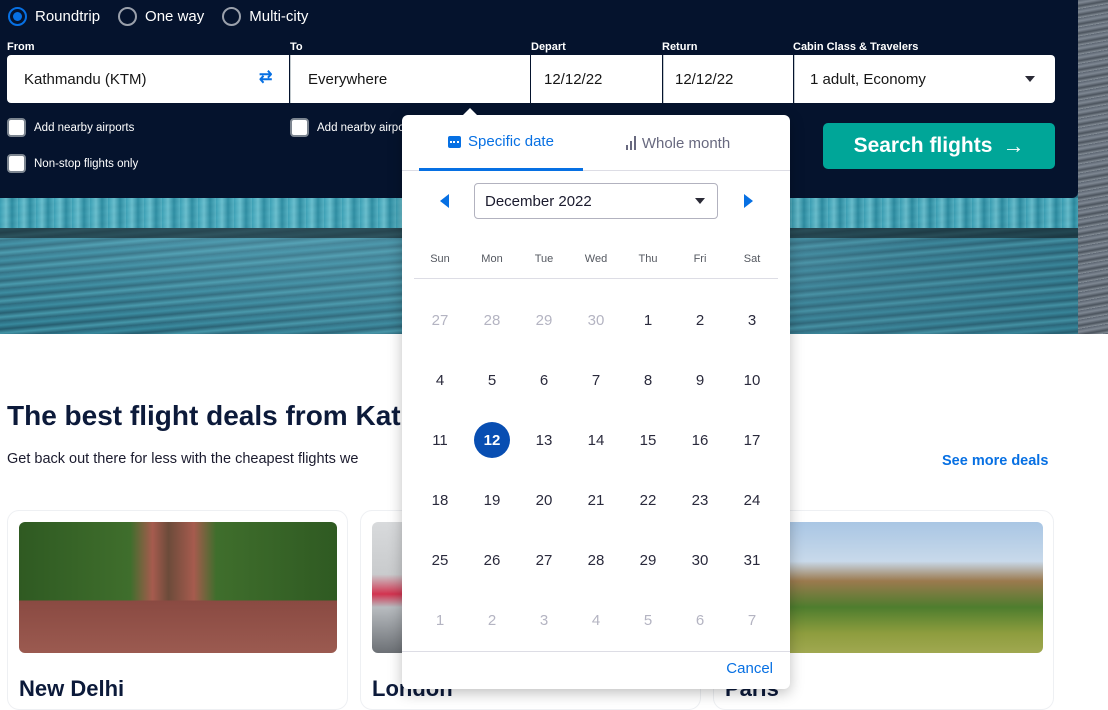 This screenshot has width=1108, height=710. I want to click on calendar-day: 14, so click(596, 440).